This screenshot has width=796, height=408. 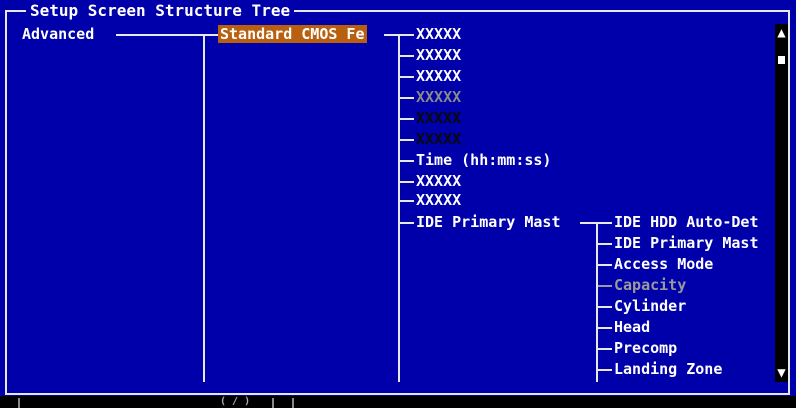 I want to click on tree-item: Access Mode, so click(x=663, y=264).